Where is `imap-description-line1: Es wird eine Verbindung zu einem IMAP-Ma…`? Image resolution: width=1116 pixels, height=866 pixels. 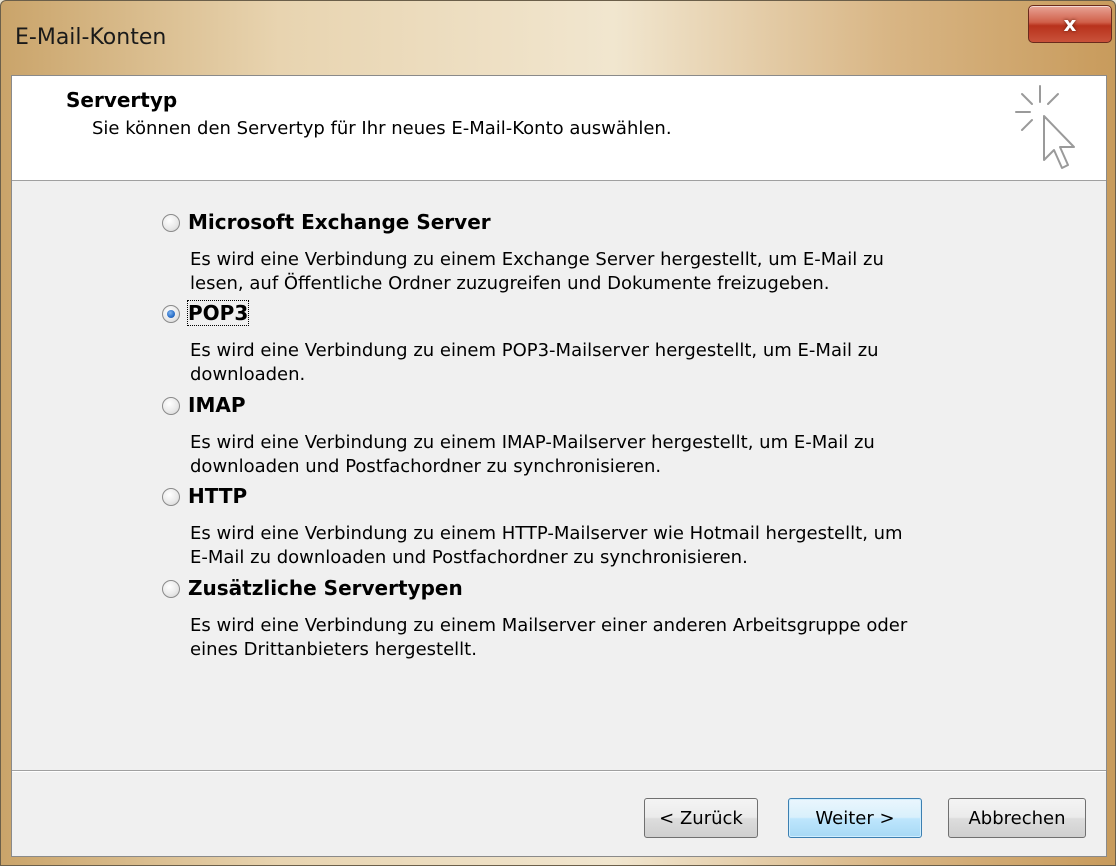 imap-description-line1: Es wird eine Verbindung zu einem IMAP-Ma… is located at coordinates (532, 442).